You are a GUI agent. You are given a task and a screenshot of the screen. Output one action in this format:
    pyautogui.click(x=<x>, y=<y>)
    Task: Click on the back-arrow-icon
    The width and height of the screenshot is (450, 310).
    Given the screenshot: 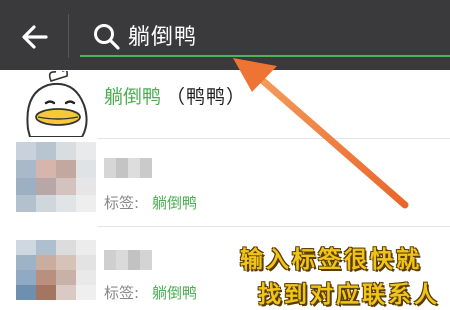 What is the action you would take?
    pyautogui.click(x=35, y=37)
    